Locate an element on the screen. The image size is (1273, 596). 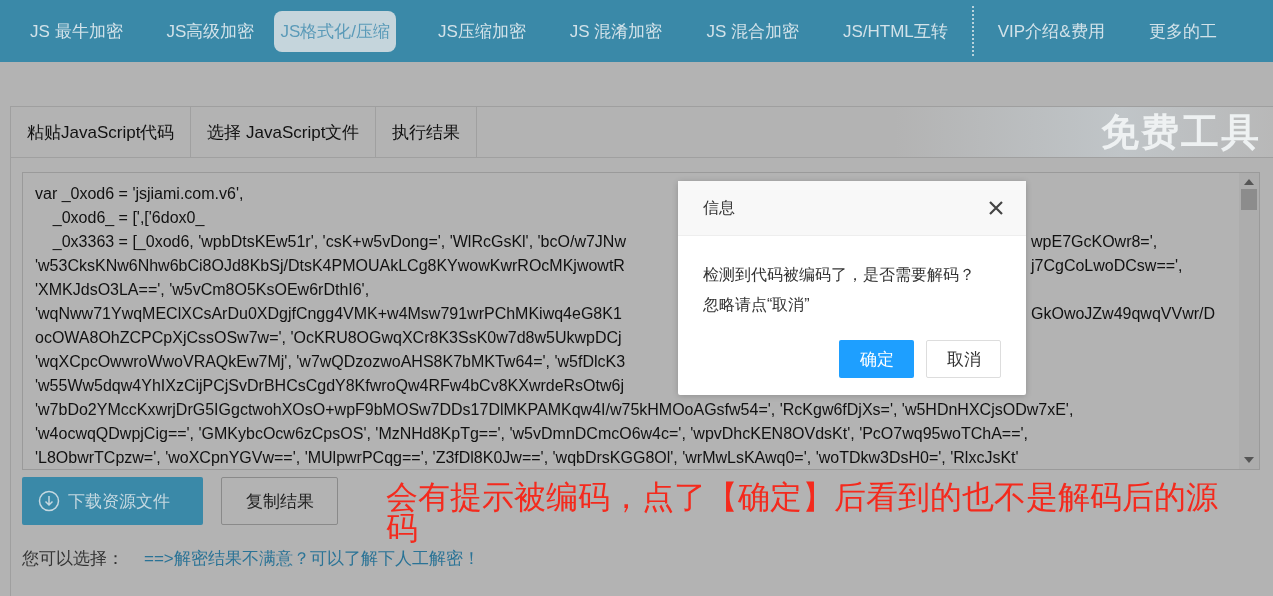
download-icon is located at coordinates (49, 501).